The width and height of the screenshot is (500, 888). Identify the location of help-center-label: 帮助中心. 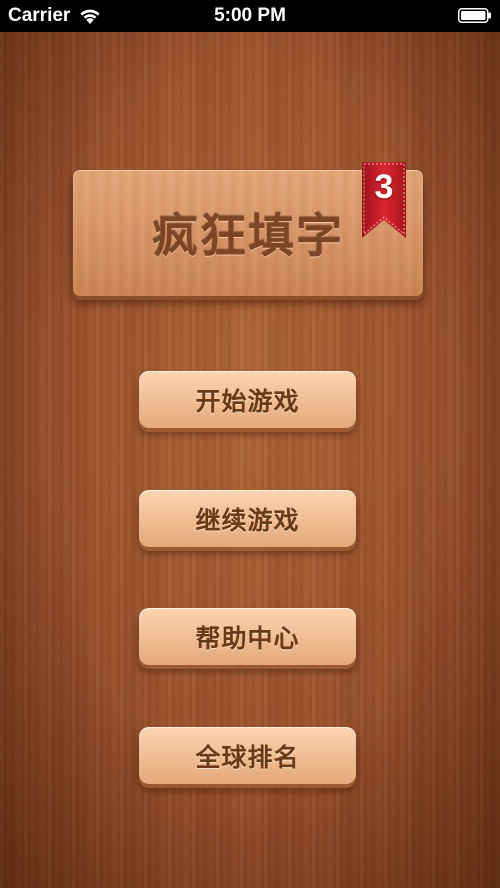
(247, 638).